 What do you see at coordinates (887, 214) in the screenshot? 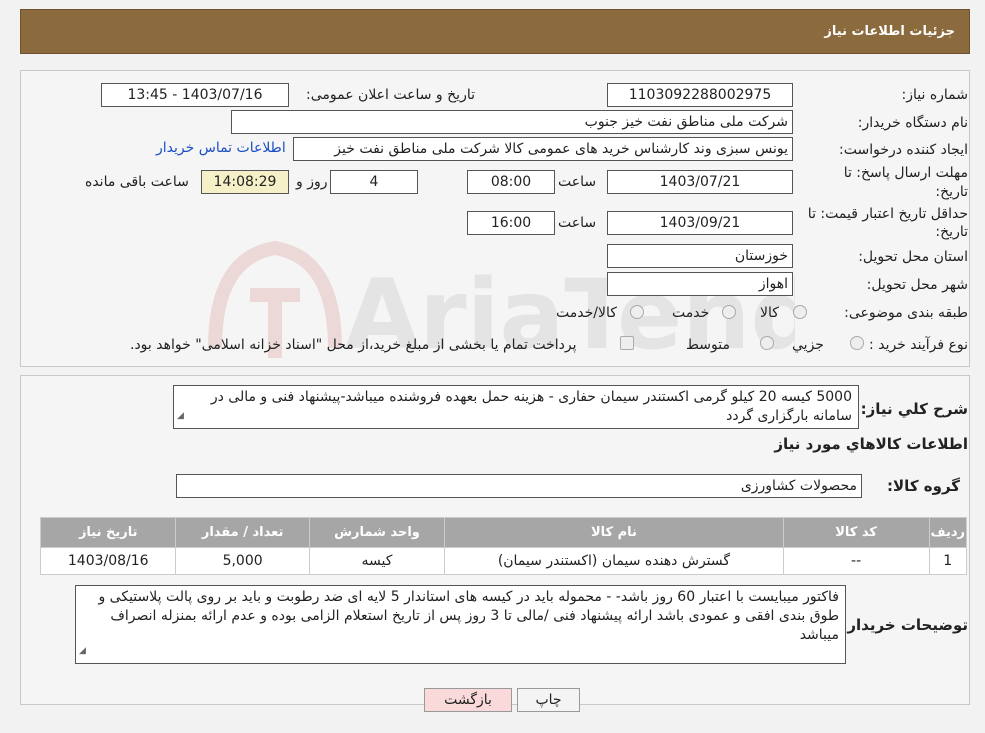
I see `validity-label: حداقل تاریخ اعتبار قیمت: تا` at bounding box center [887, 214].